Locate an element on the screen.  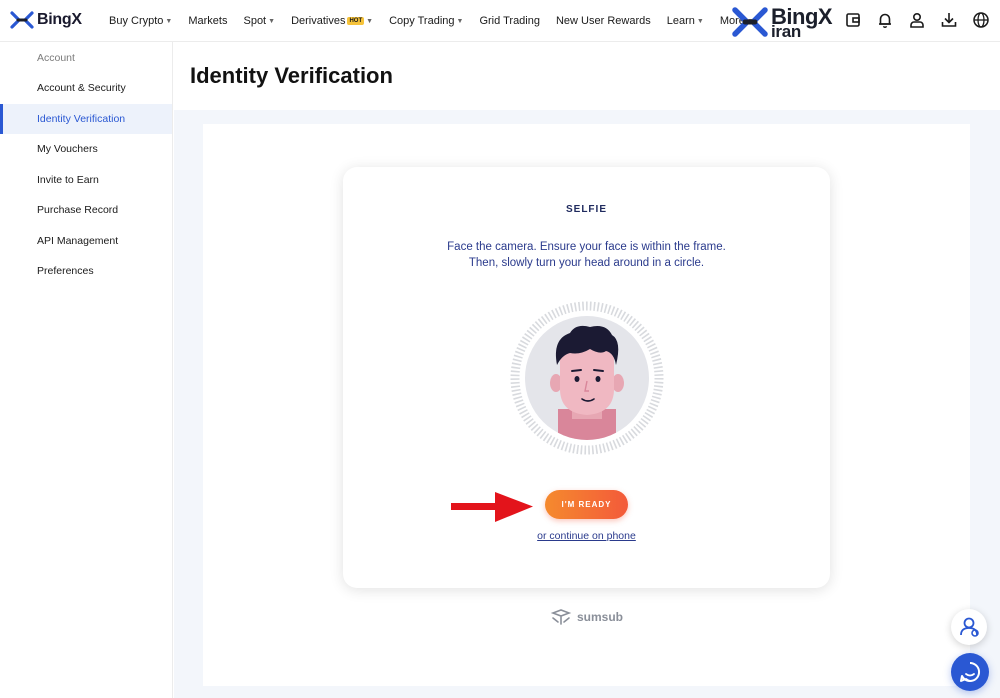
nav-buy-crypto-label: Buy Crypto is located at coordinates (136, 21).